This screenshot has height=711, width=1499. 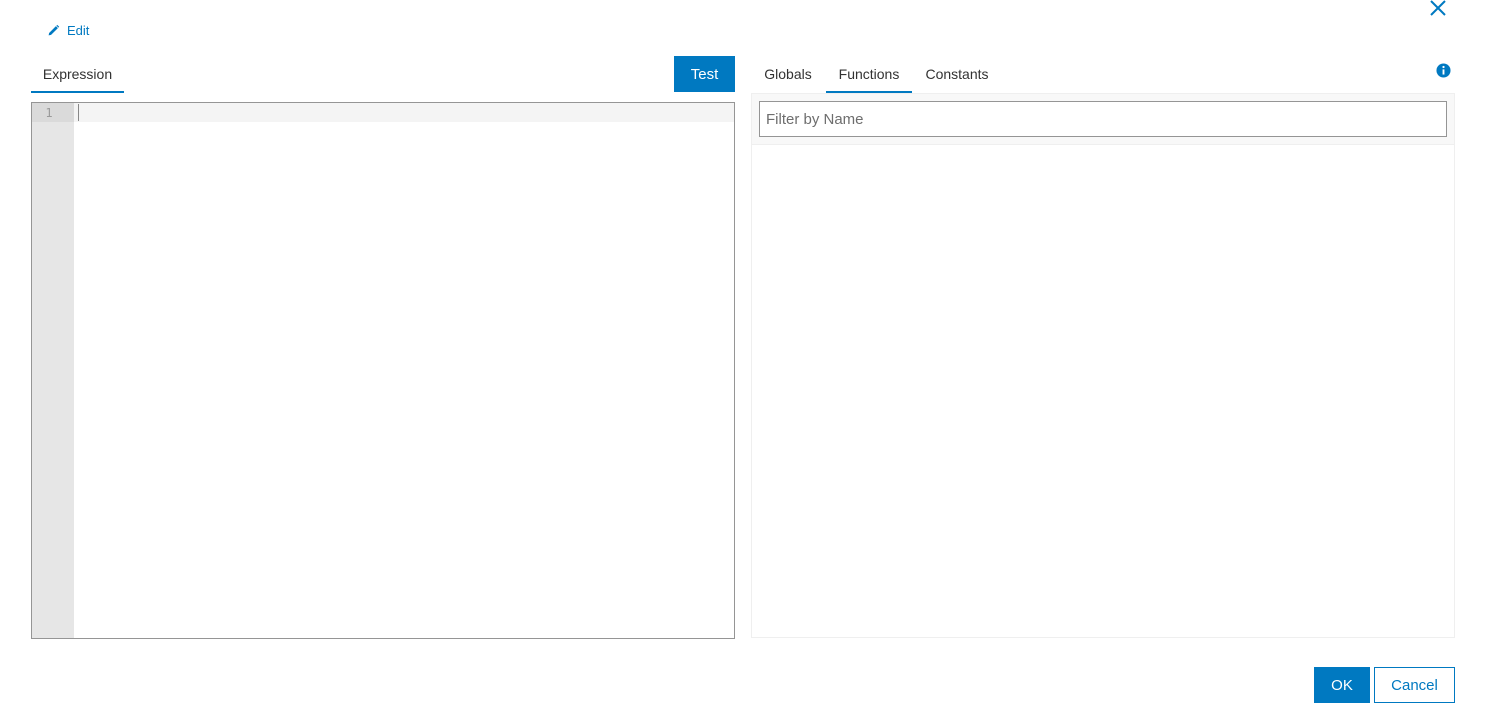 I want to click on filter-bar, so click(x=1103, y=119).